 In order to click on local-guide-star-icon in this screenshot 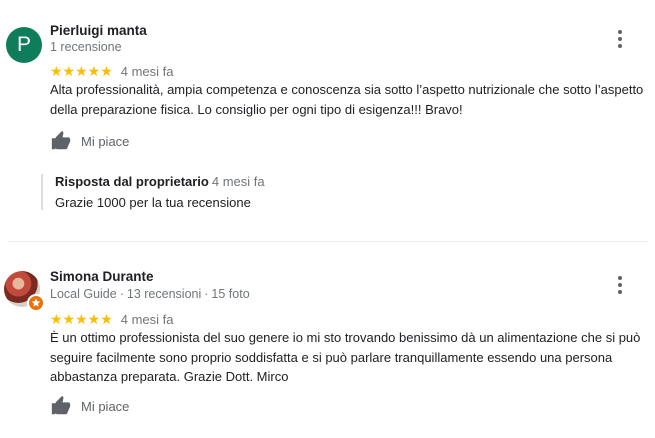, I will do `click(36, 302)`.